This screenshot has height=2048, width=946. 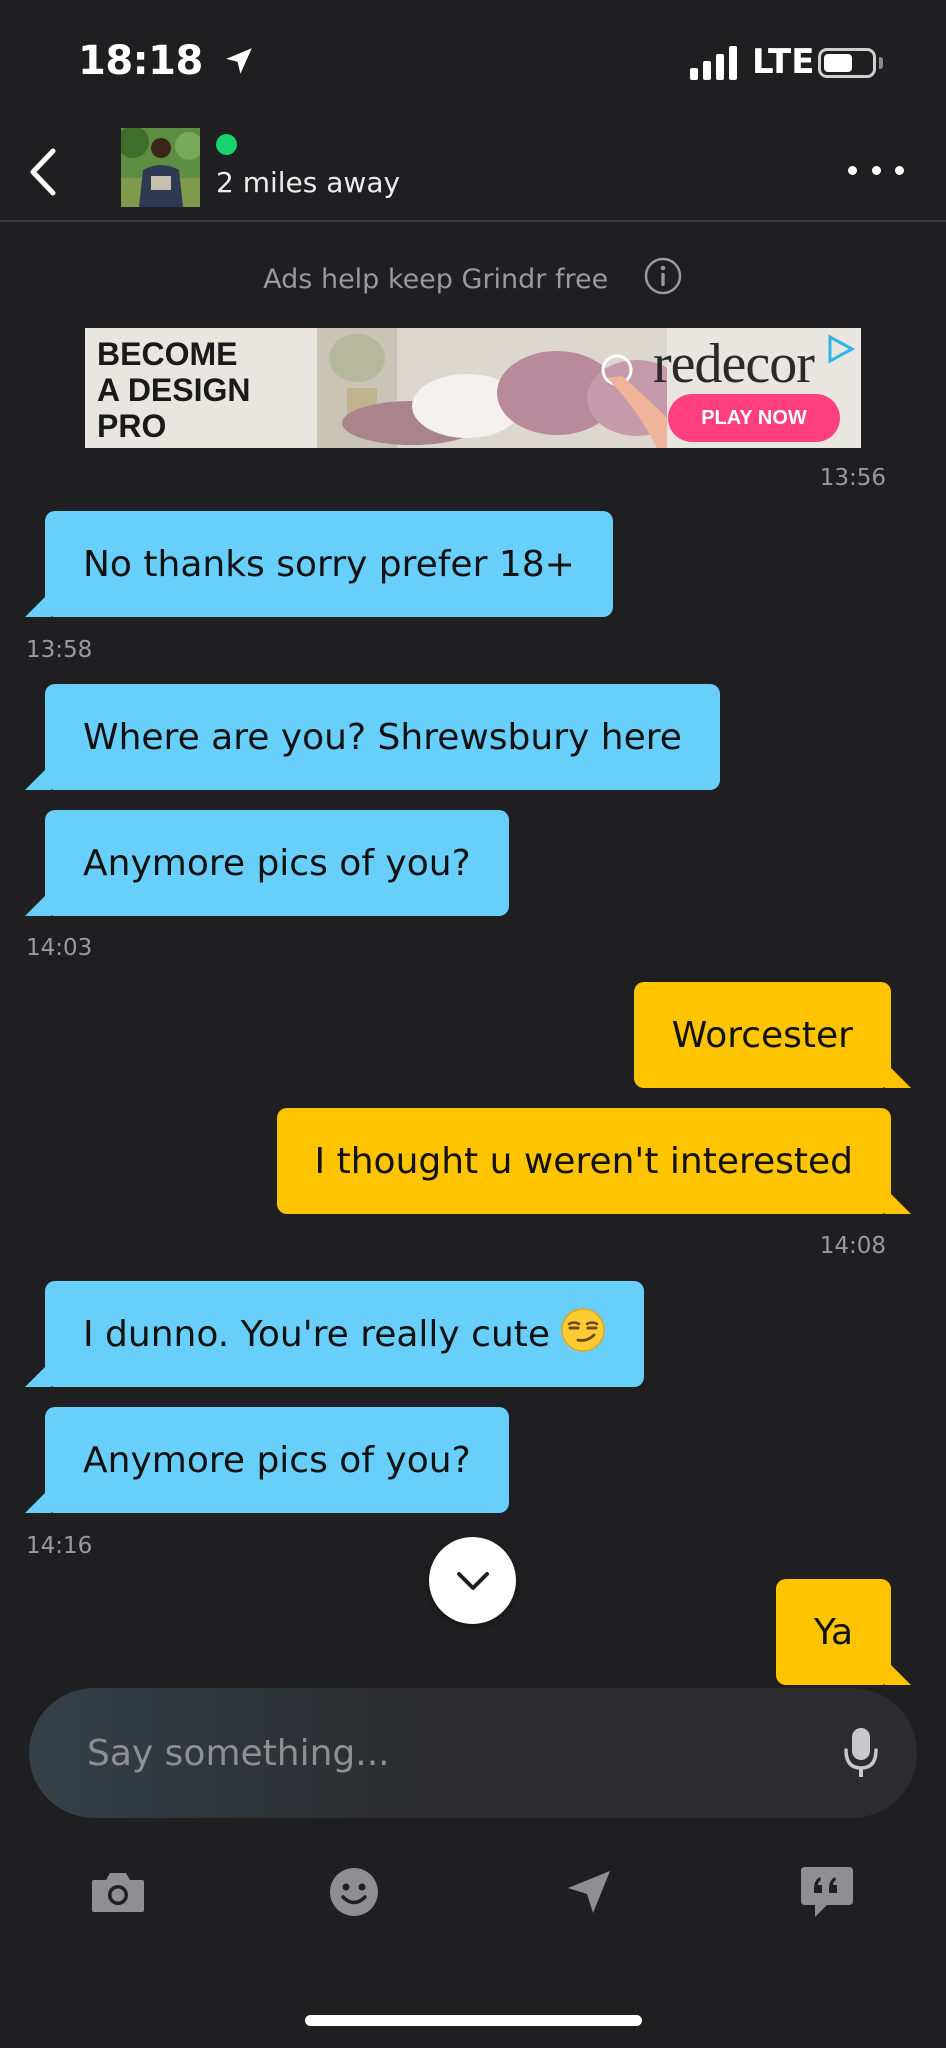 What do you see at coordinates (140, 61) in the screenshot?
I see `status-time-text: 18:18` at bounding box center [140, 61].